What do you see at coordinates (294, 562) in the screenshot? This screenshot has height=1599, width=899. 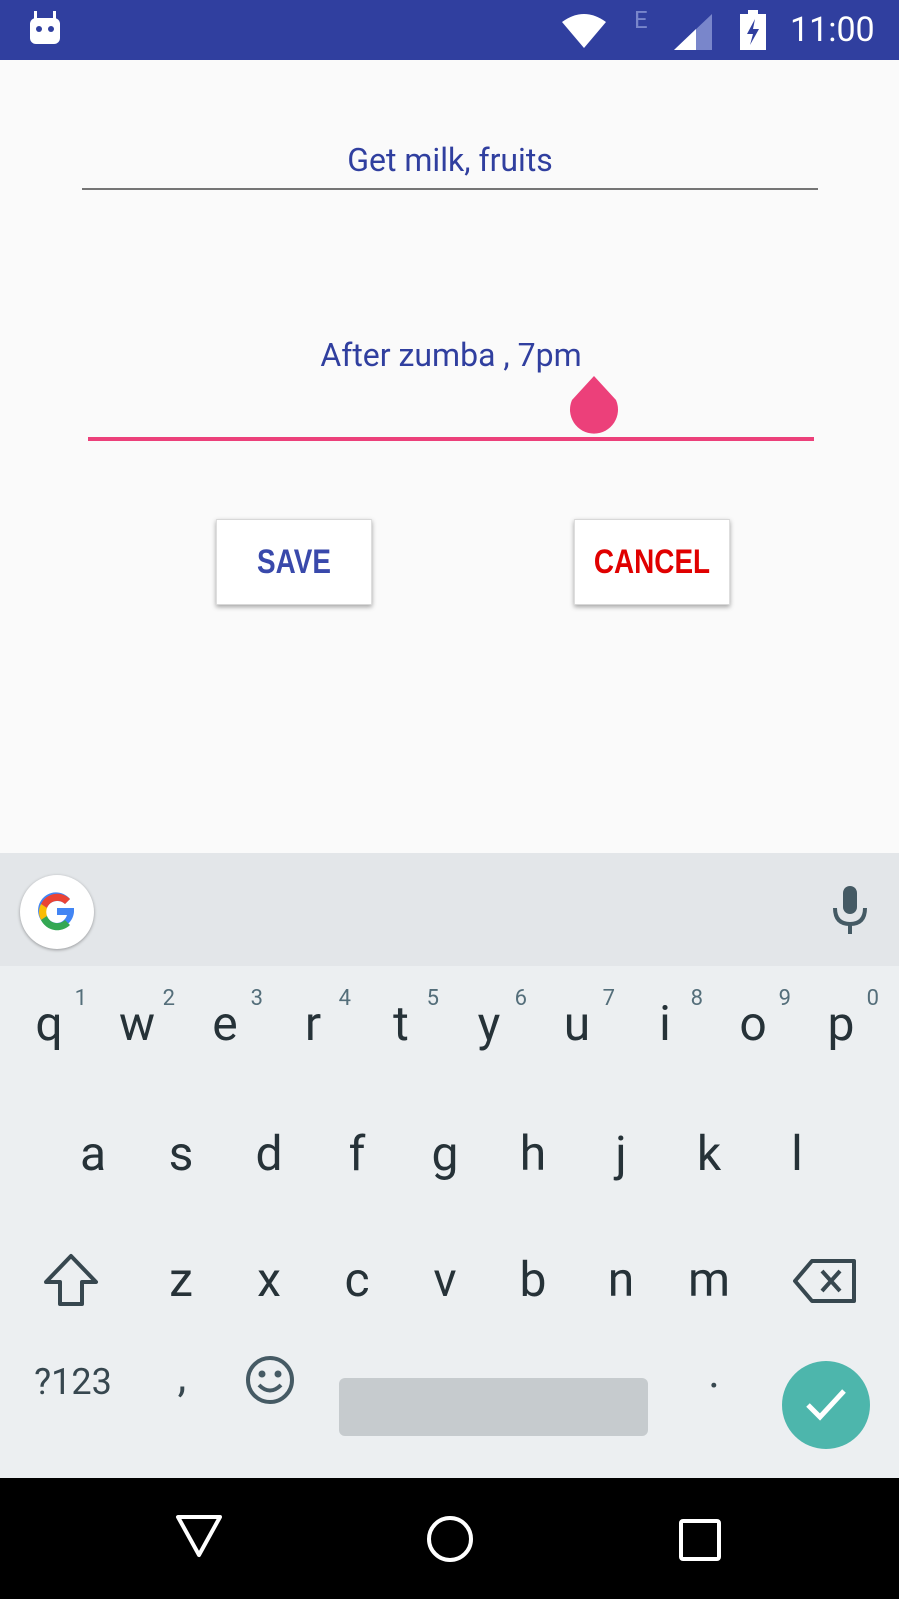 I see `save-button: SAVE` at bounding box center [294, 562].